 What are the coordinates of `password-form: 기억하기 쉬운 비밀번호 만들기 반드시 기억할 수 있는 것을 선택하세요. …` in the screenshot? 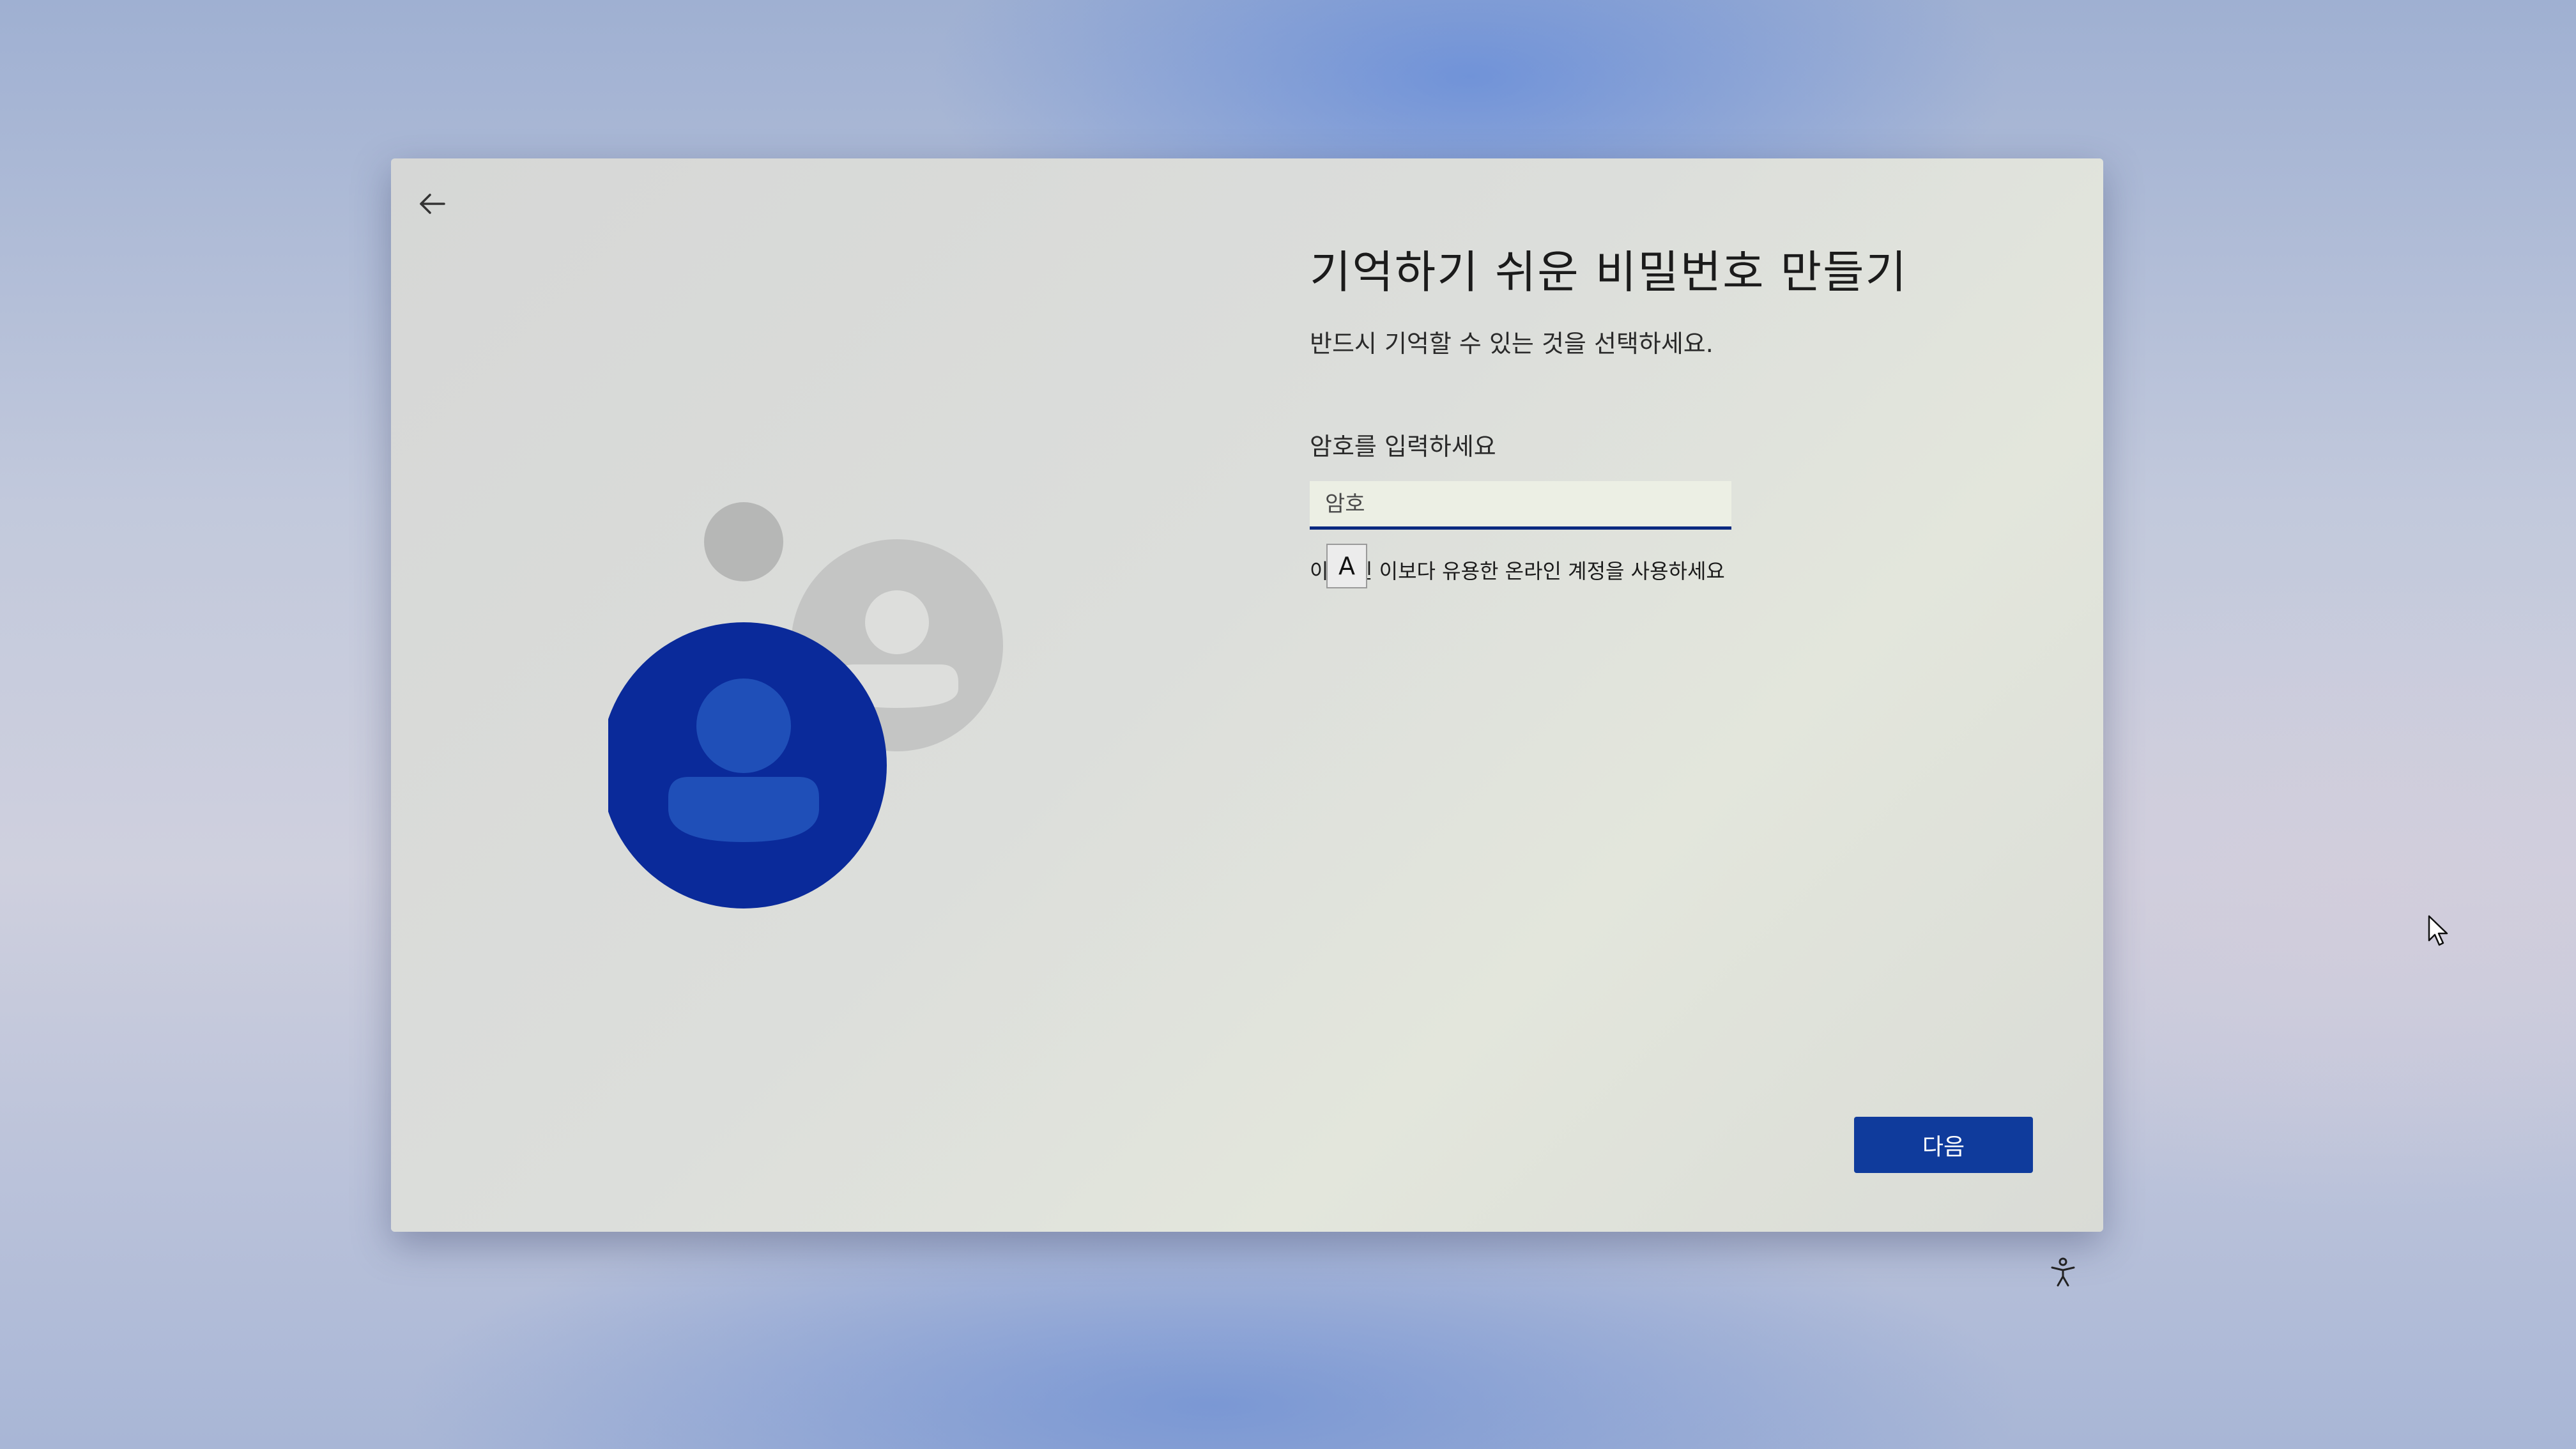 It's located at (1661, 412).